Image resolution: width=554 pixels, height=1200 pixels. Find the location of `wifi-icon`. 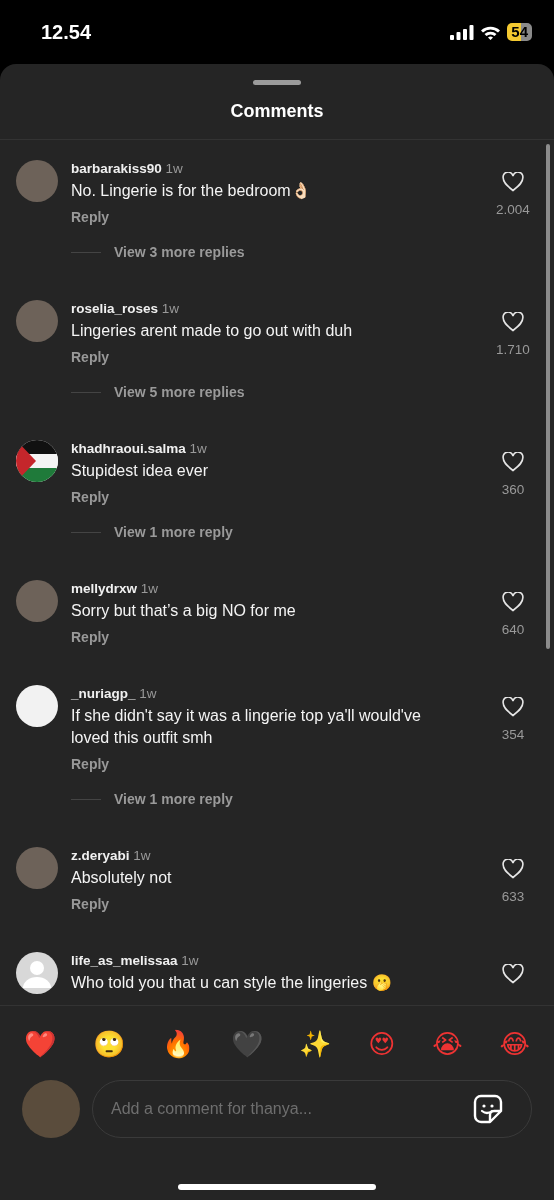

wifi-icon is located at coordinates (491, 32).